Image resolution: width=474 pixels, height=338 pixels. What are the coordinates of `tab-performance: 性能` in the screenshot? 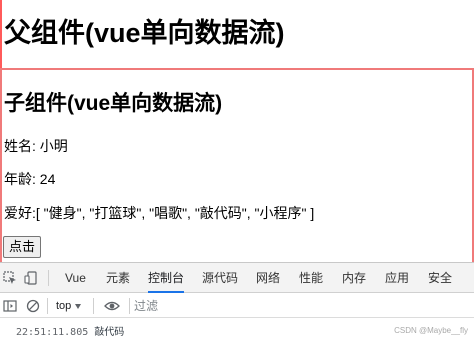 It's located at (311, 278).